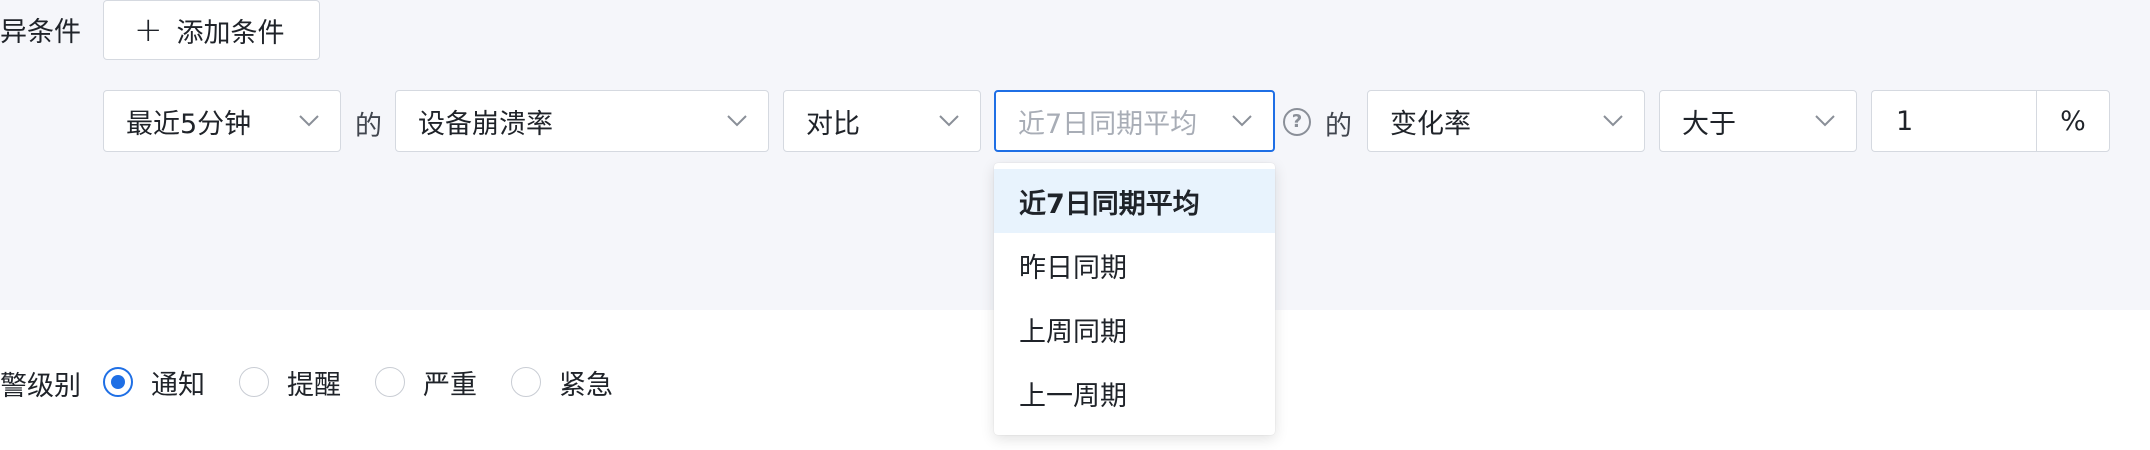 The height and width of the screenshot is (450, 2150). I want to click on plus-icon: +, so click(148, 30).